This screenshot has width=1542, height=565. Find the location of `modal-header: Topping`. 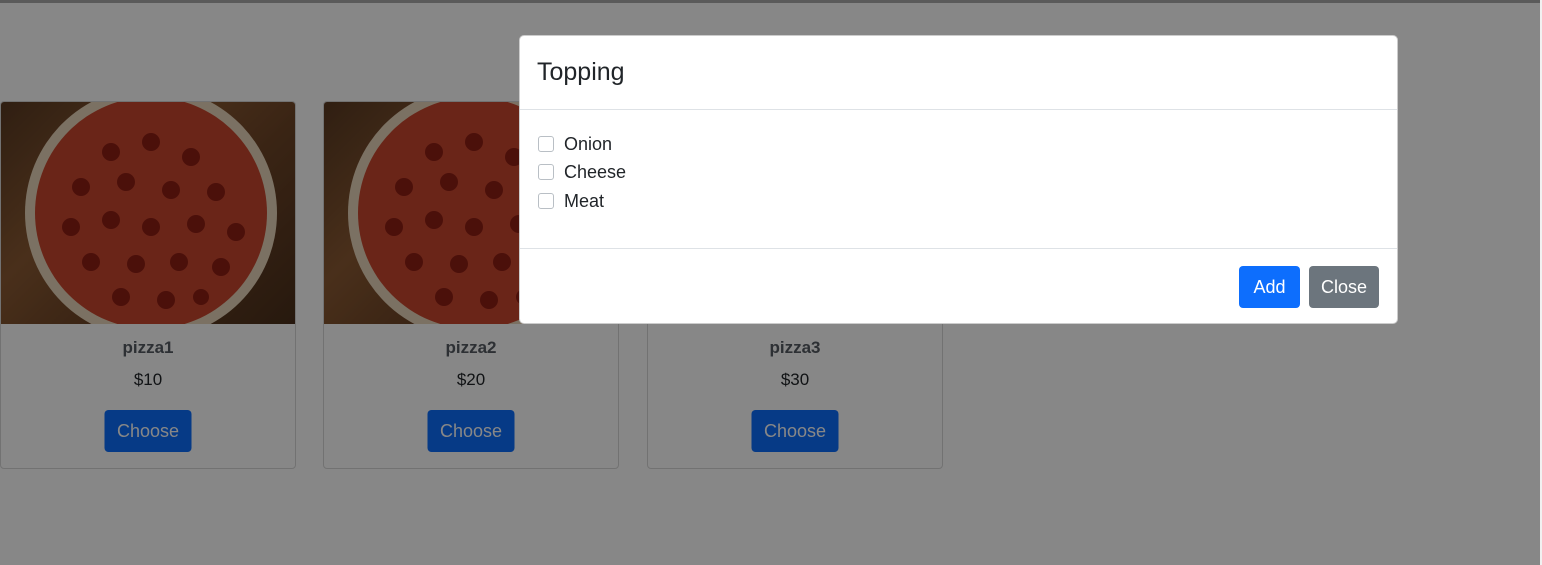

modal-header: Topping is located at coordinates (958, 73).